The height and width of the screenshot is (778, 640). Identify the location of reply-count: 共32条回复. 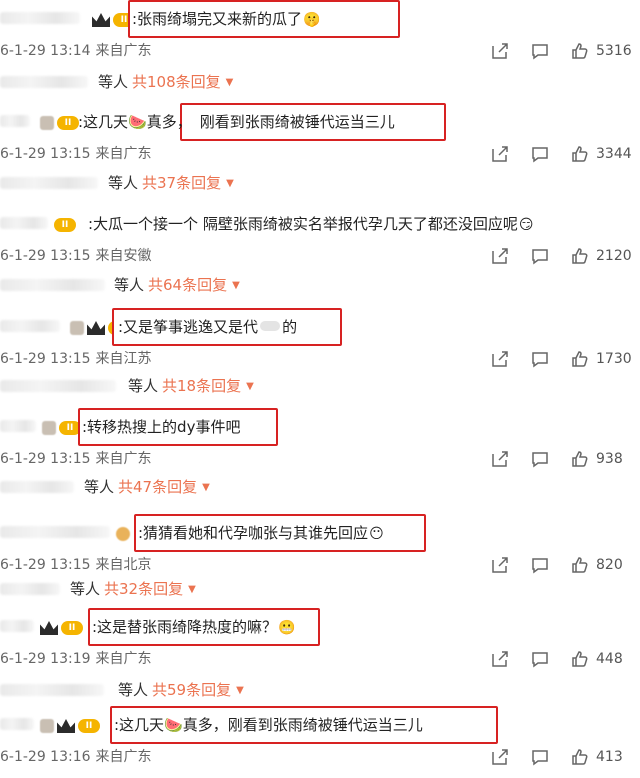
(144, 589).